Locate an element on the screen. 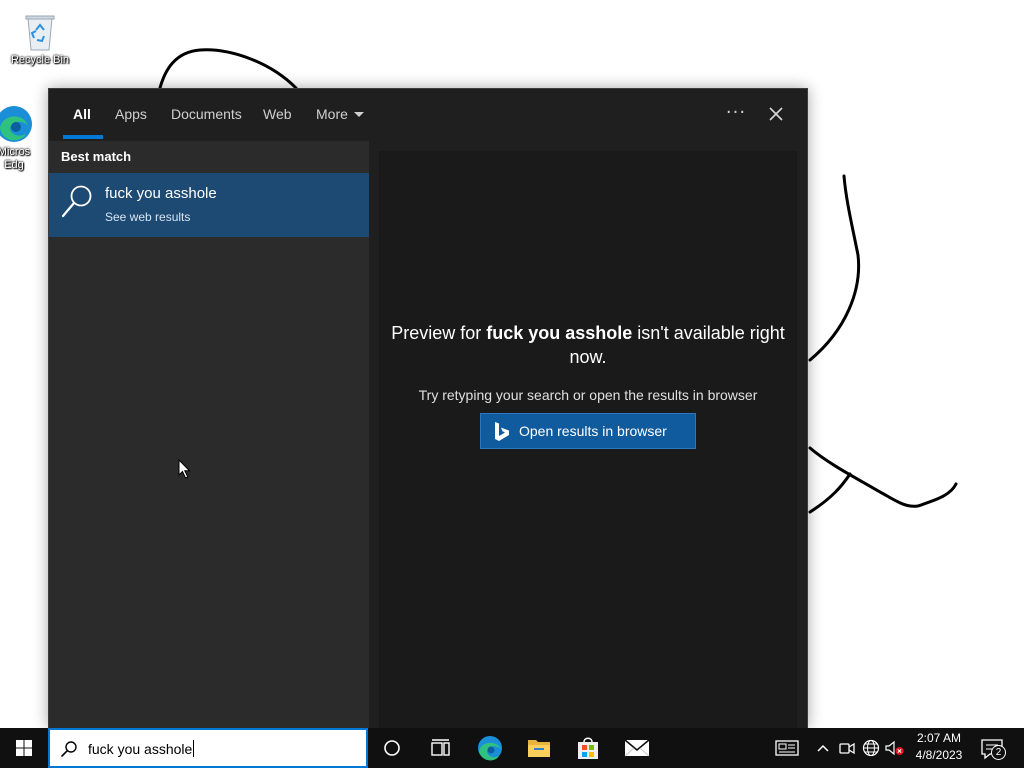 This screenshot has height=768, width=1024. best-match-result: fuck you asshole See web results is located at coordinates (209, 205).